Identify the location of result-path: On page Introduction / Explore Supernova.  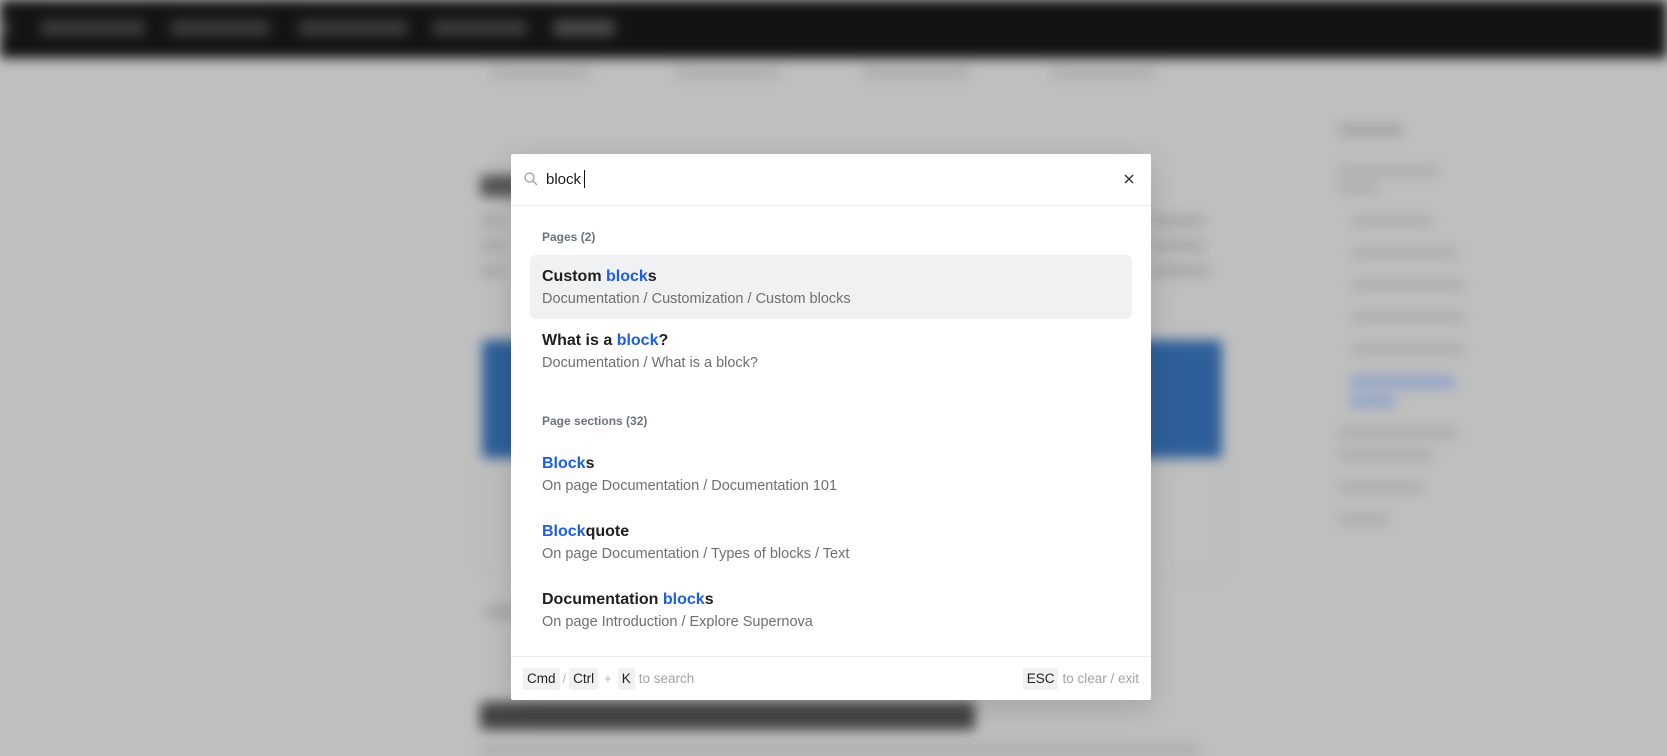
(677, 622).